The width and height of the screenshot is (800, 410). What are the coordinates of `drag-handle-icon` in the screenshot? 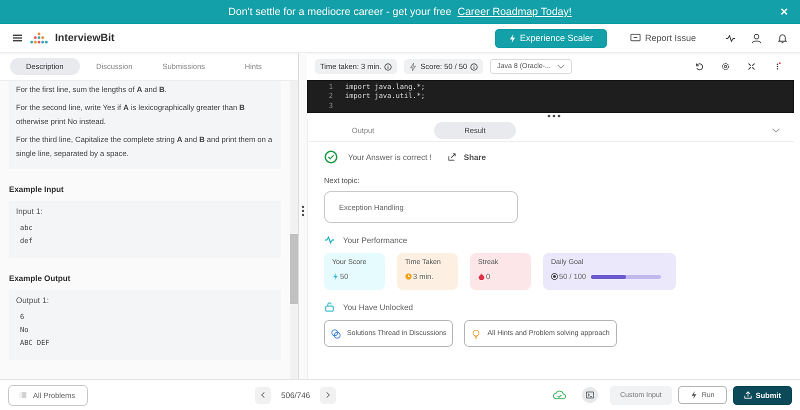 It's located at (303, 211).